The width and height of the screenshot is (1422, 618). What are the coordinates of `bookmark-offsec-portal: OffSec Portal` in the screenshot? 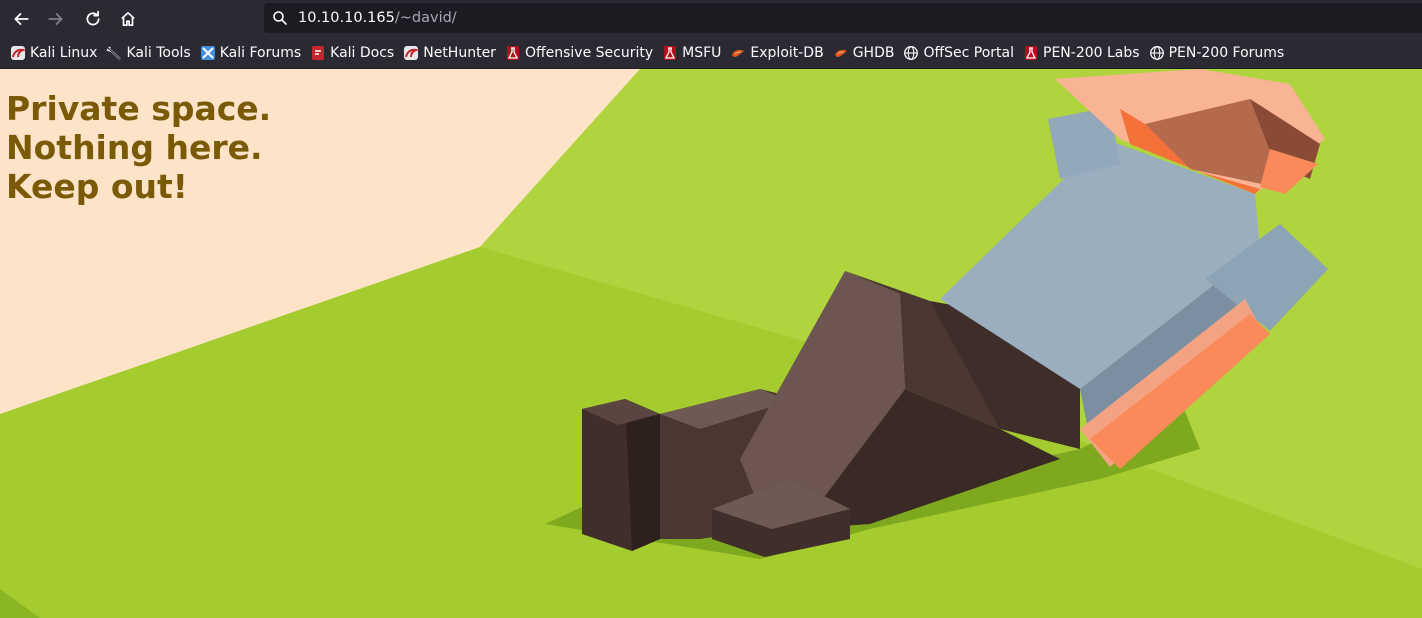 It's located at (958, 53).